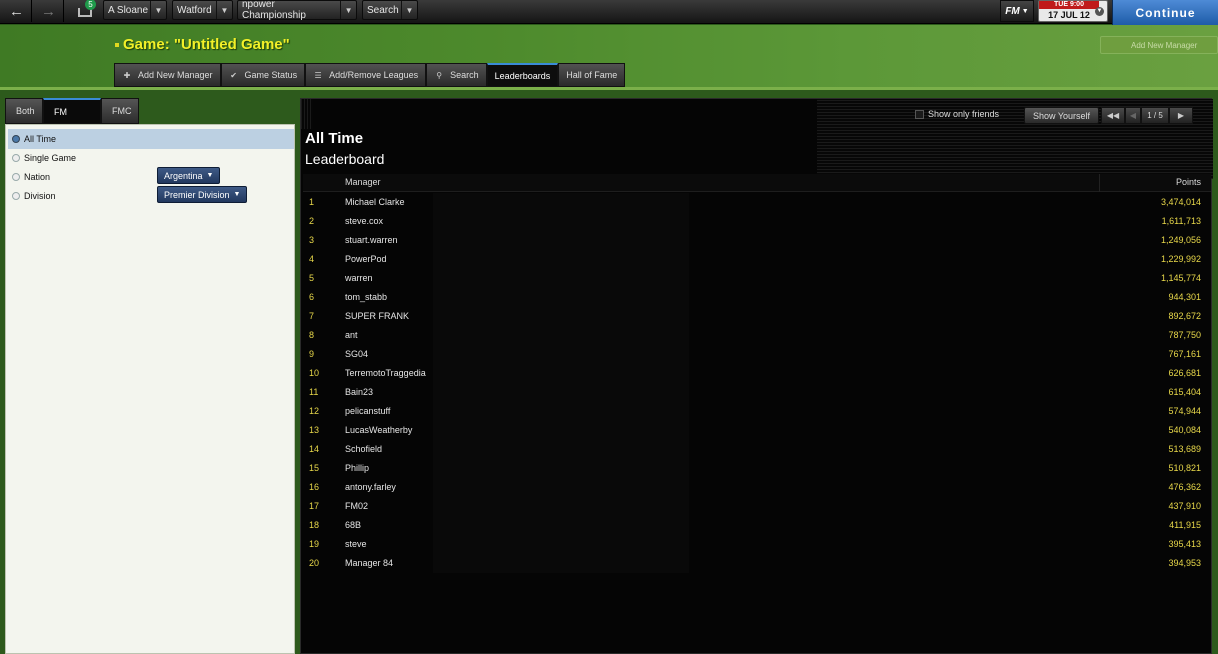  Describe the element at coordinates (757, 297) in the screenshot. I see `table-row: 6 tom_stabb 944,301` at that location.